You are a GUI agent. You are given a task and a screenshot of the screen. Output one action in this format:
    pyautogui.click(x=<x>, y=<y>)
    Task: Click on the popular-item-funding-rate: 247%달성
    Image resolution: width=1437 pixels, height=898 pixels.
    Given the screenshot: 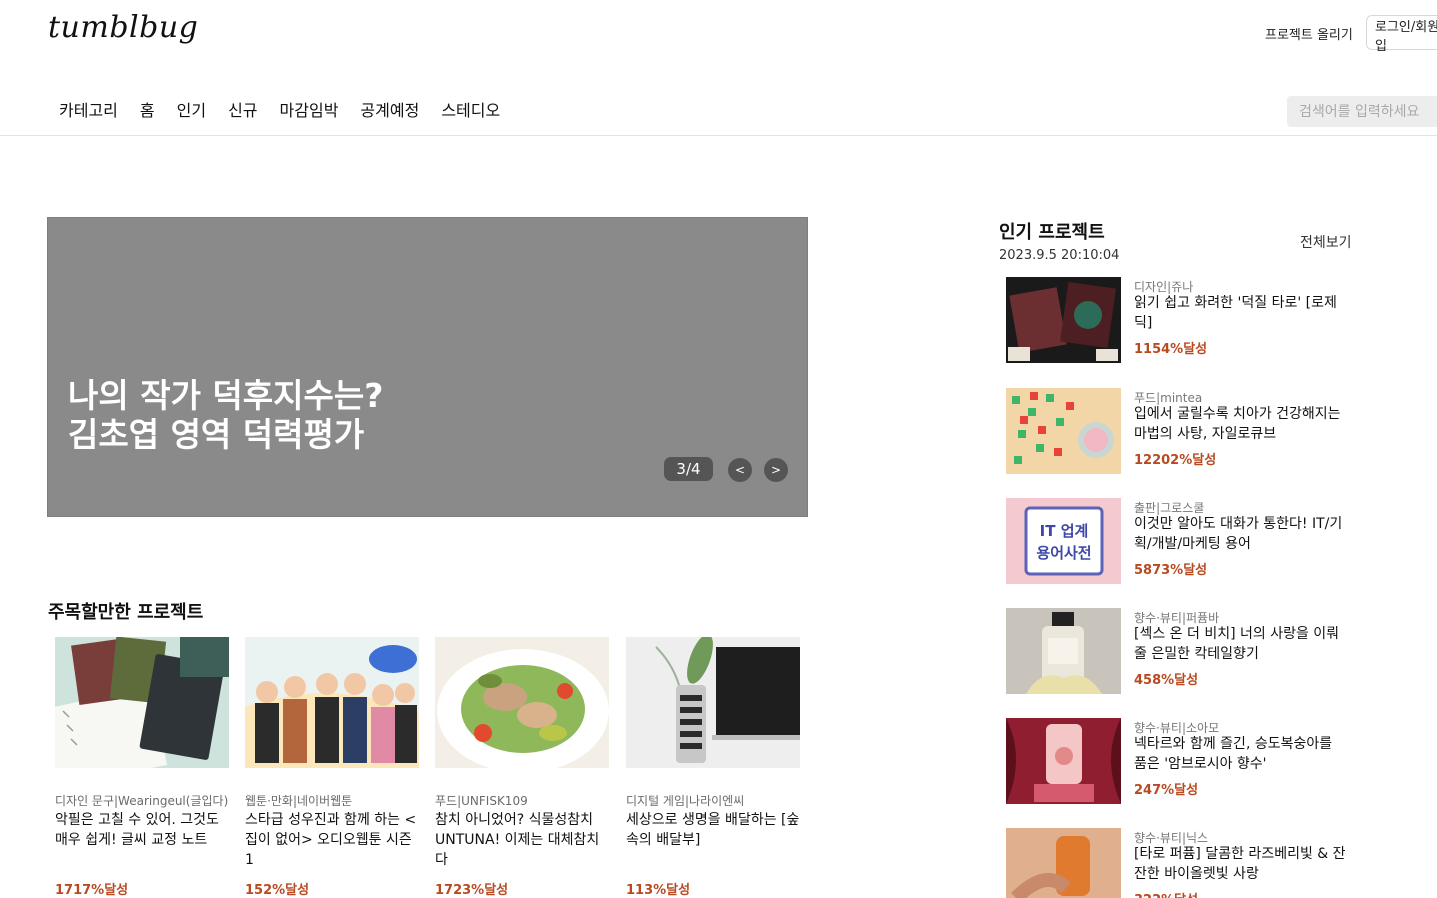 What is the action you would take?
    pyautogui.click(x=1166, y=790)
    